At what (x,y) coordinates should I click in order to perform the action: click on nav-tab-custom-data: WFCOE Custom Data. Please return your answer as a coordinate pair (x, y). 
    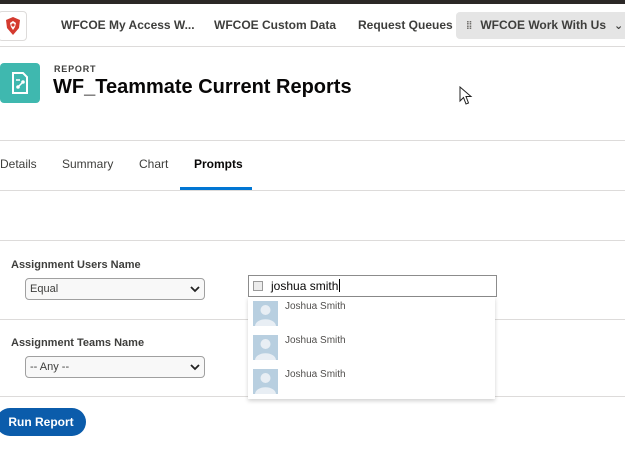
    Looking at the image, I should click on (275, 25).